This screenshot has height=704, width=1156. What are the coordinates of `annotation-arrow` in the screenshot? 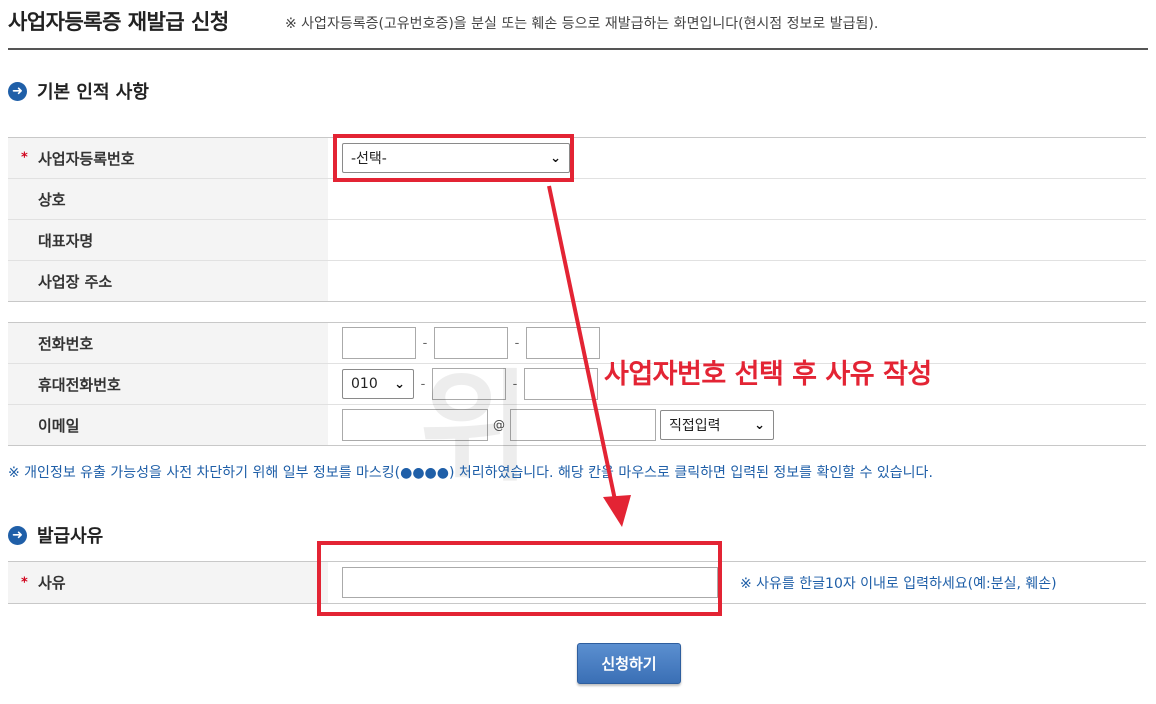 It's located at (589, 356).